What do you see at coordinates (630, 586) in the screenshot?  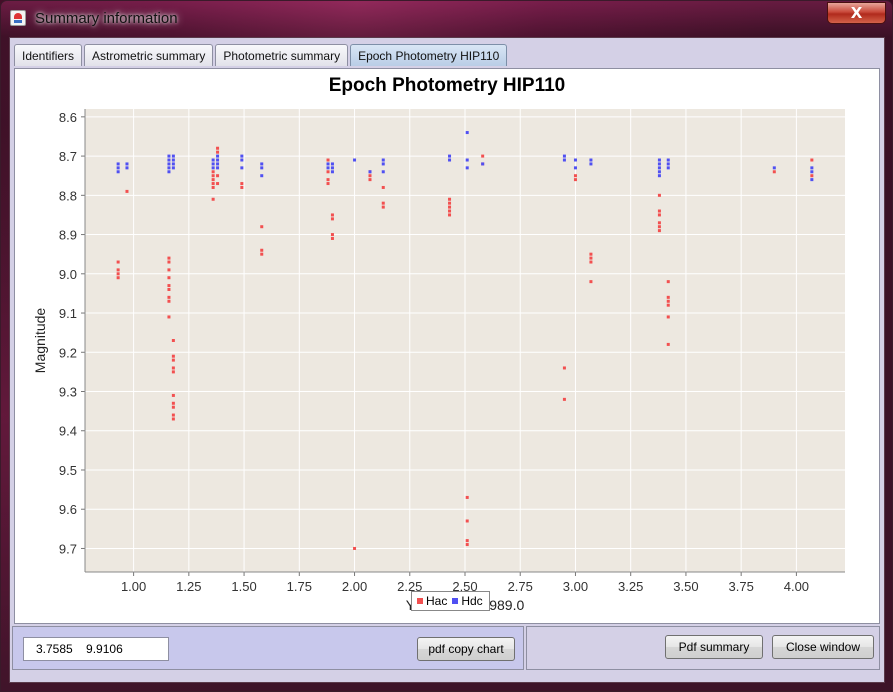 I see `x-tick-label: 3.25` at bounding box center [630, 586].